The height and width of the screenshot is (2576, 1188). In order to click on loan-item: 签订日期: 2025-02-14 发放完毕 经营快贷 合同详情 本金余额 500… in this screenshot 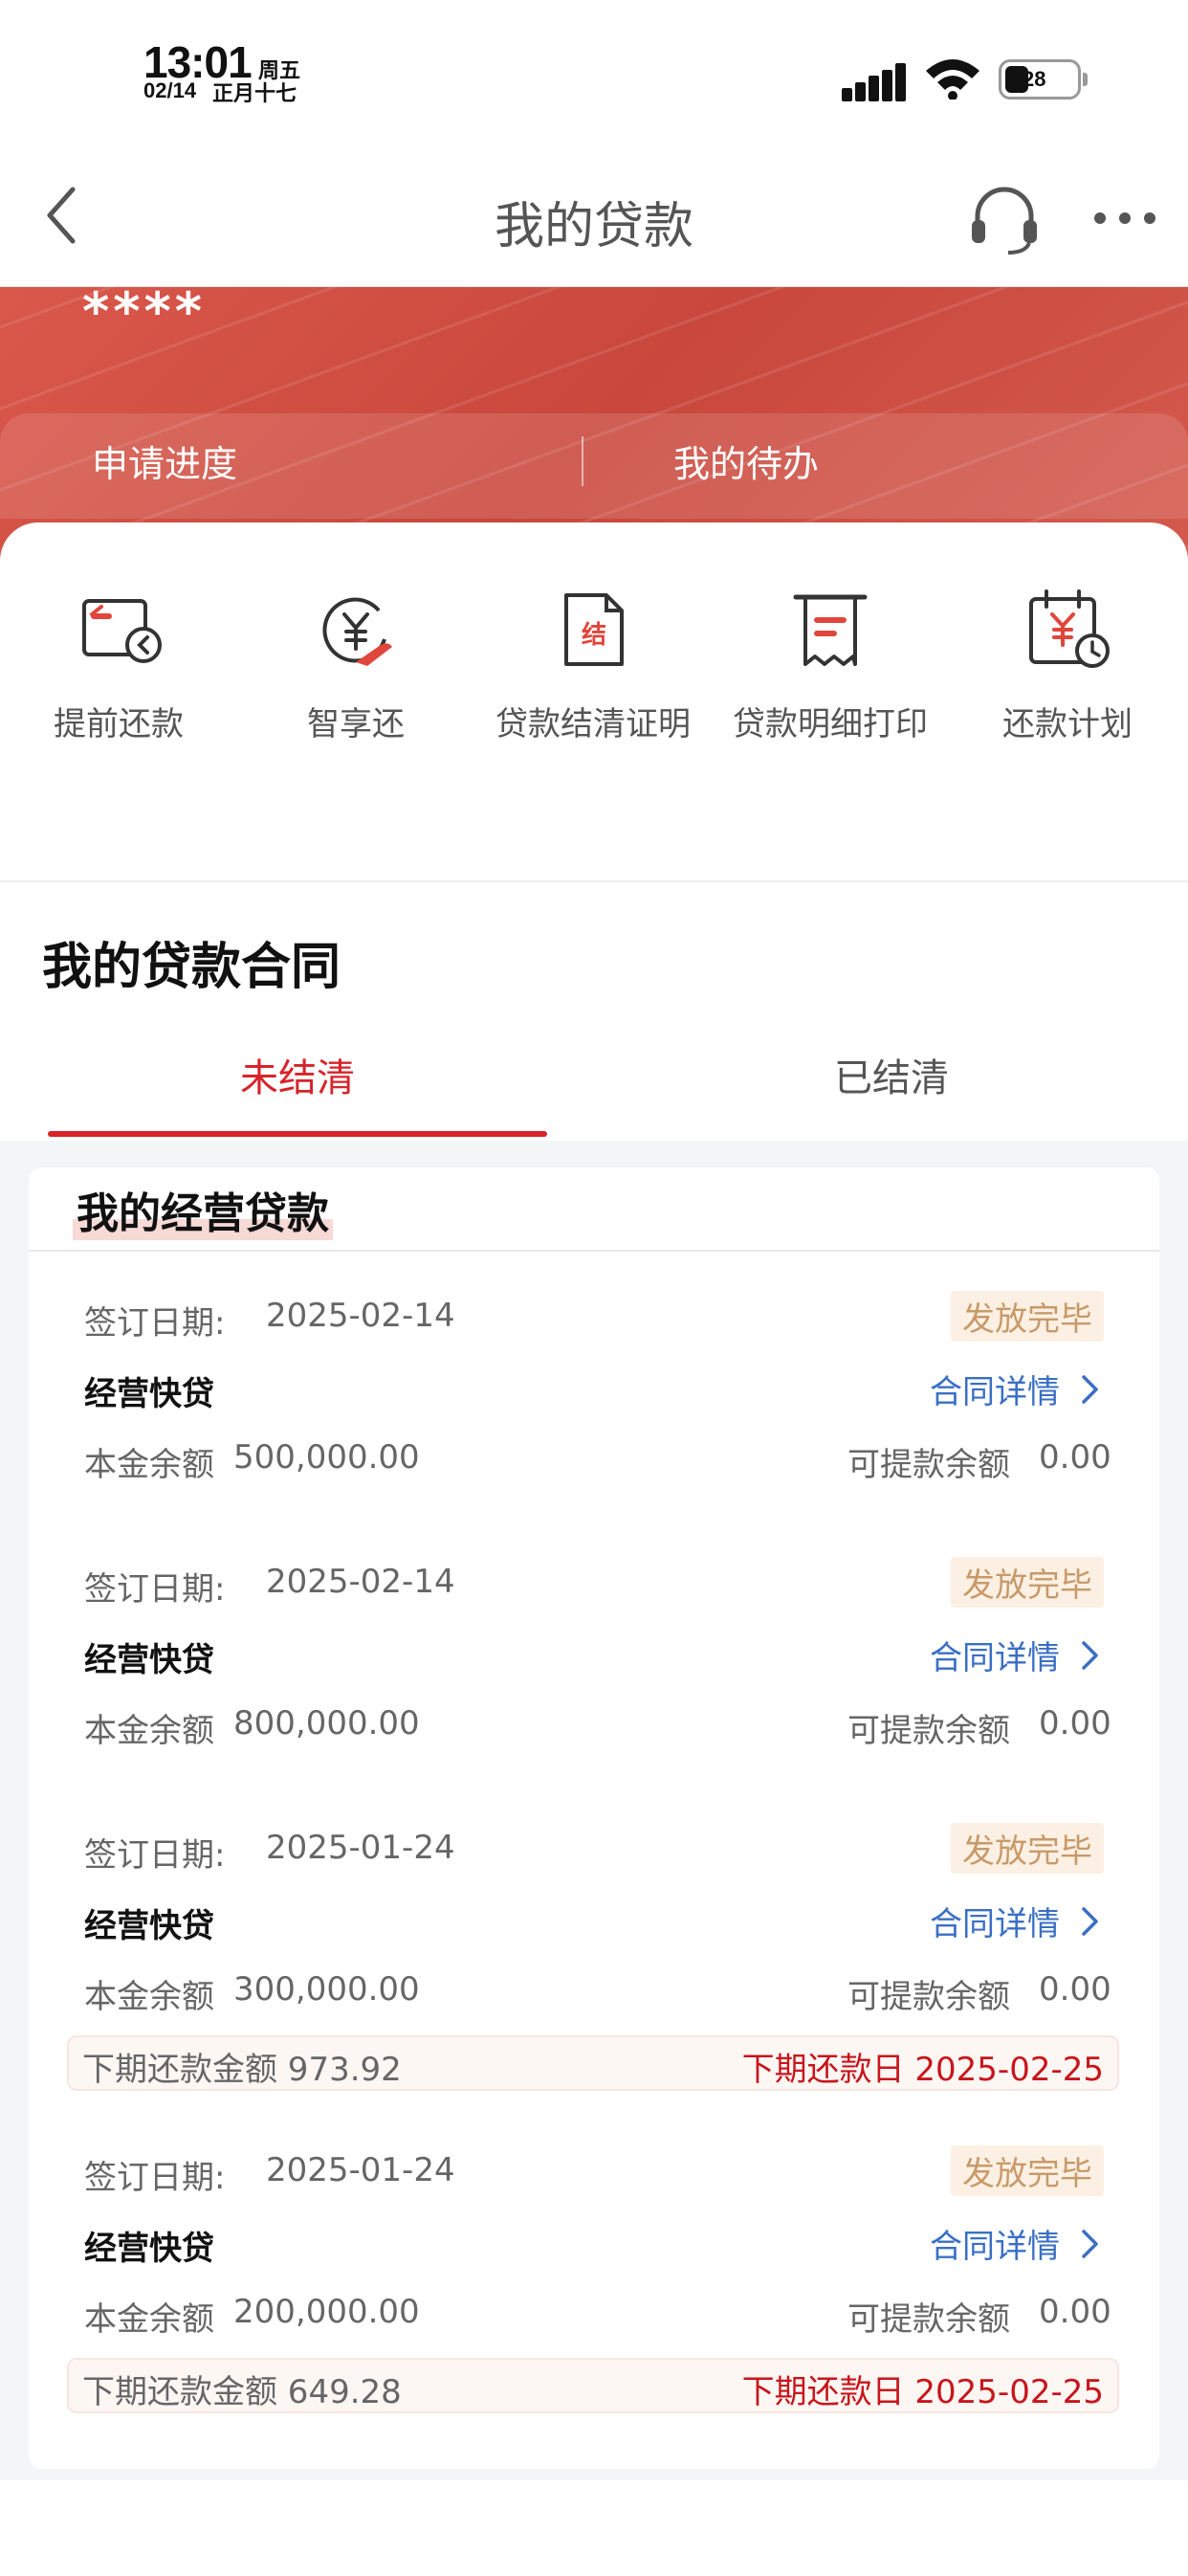, I will do `click(594, 1408)`.